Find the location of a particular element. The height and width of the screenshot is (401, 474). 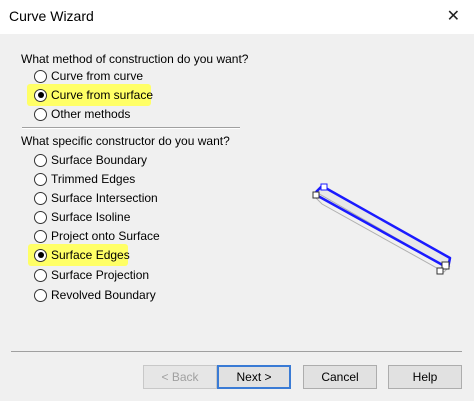

radio-surface-isoline: Surface Isoline is located at coordinates (82, 217).